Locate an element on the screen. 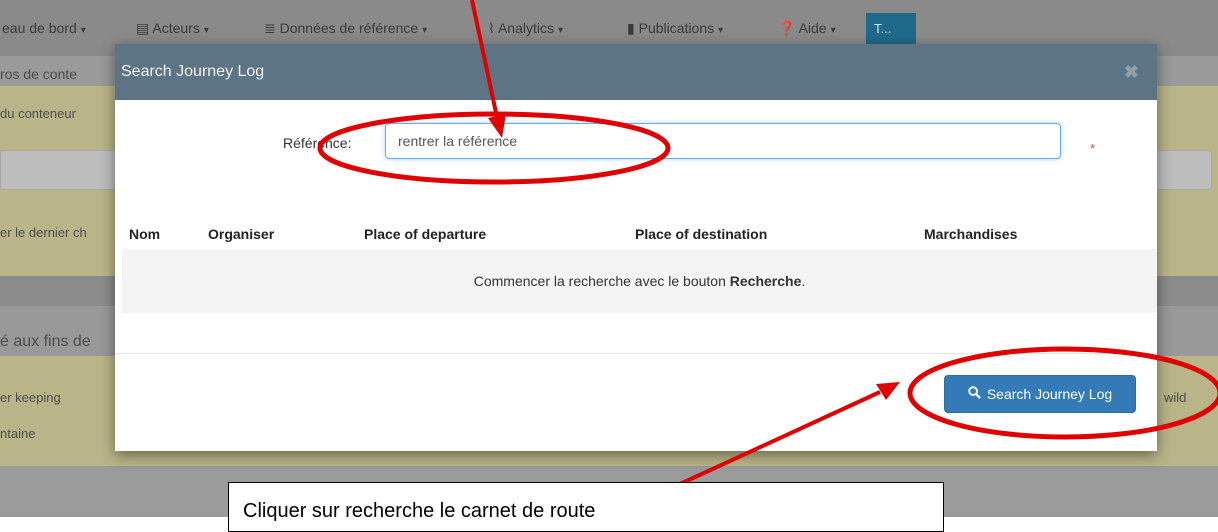 Image resolution: width=1218 pixels, height=532 pixels. nav-item-acteurs: ▤ Acteurs ▾ is located at coordinates (172, 28).